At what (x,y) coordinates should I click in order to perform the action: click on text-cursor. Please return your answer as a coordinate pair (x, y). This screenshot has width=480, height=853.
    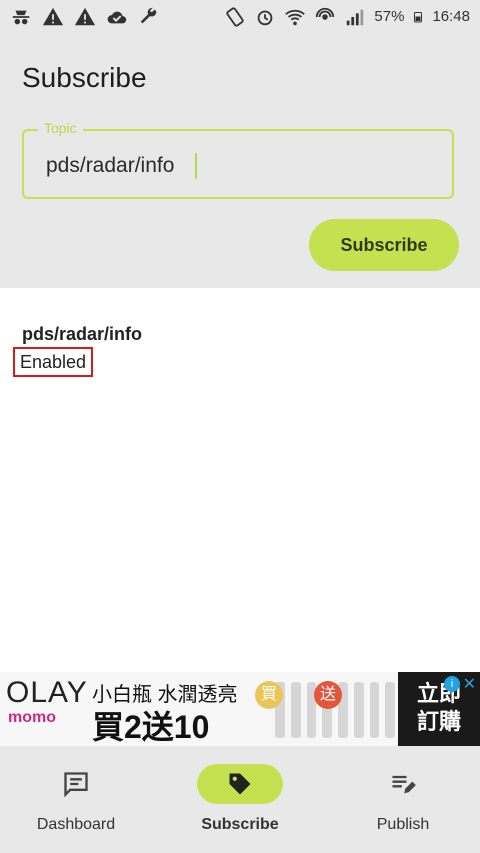
    Looking at the image, I should click on (196, 166).